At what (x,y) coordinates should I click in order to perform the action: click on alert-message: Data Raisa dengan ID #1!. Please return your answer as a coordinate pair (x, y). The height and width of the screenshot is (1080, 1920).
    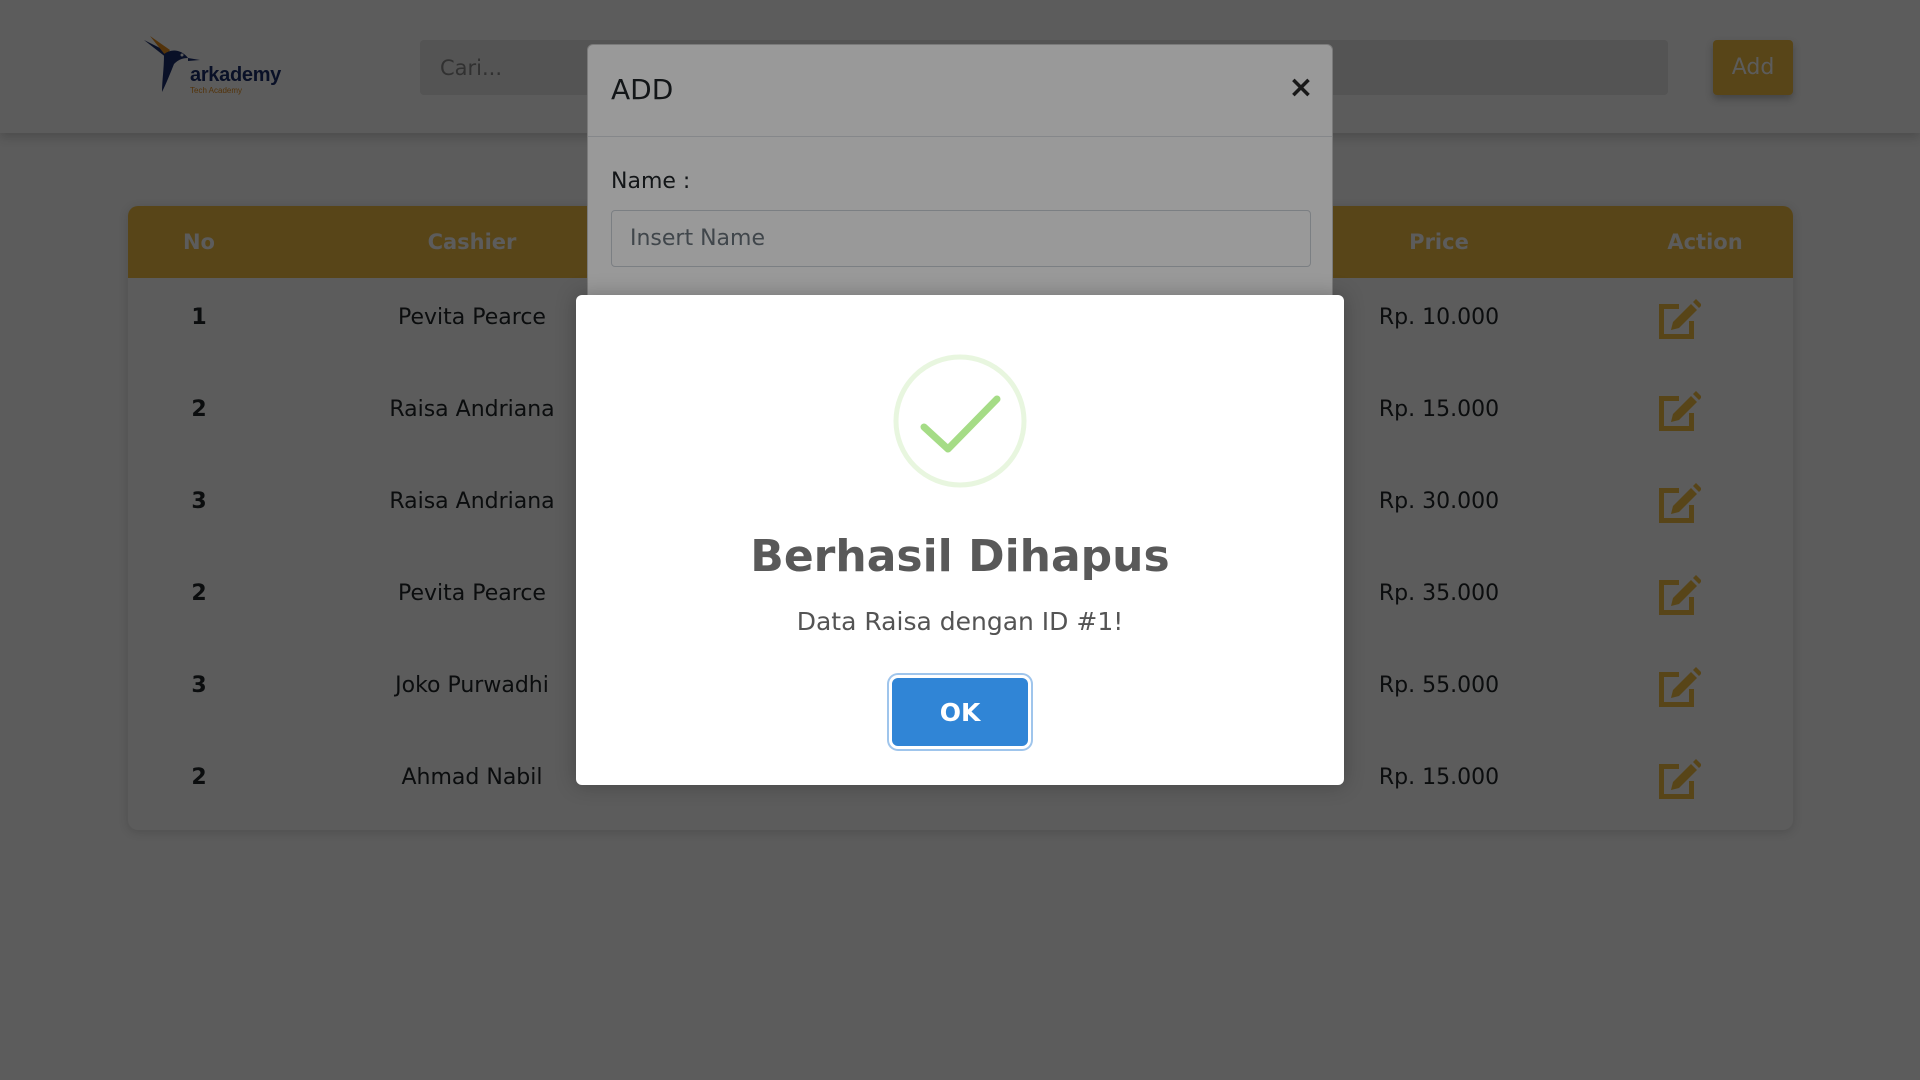
    Looking at the image, I should click on (960, 621).